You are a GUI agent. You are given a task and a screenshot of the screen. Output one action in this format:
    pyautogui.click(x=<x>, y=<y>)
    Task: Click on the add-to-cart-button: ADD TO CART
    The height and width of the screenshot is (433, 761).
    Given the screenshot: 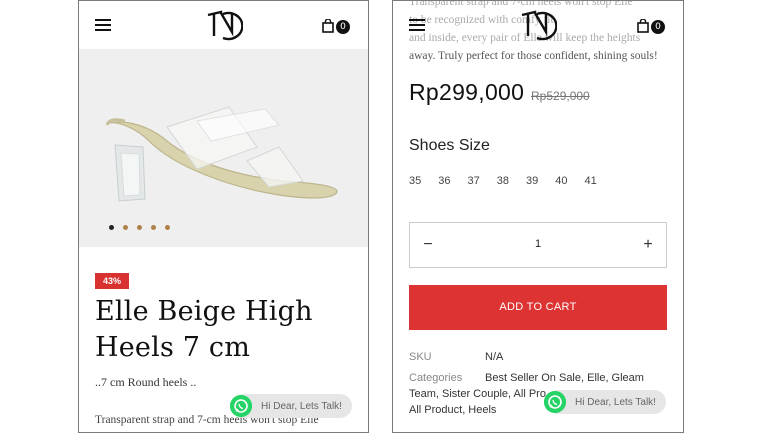 What is the action you would take?
    pyautogui.click(x=538, y=307)
    